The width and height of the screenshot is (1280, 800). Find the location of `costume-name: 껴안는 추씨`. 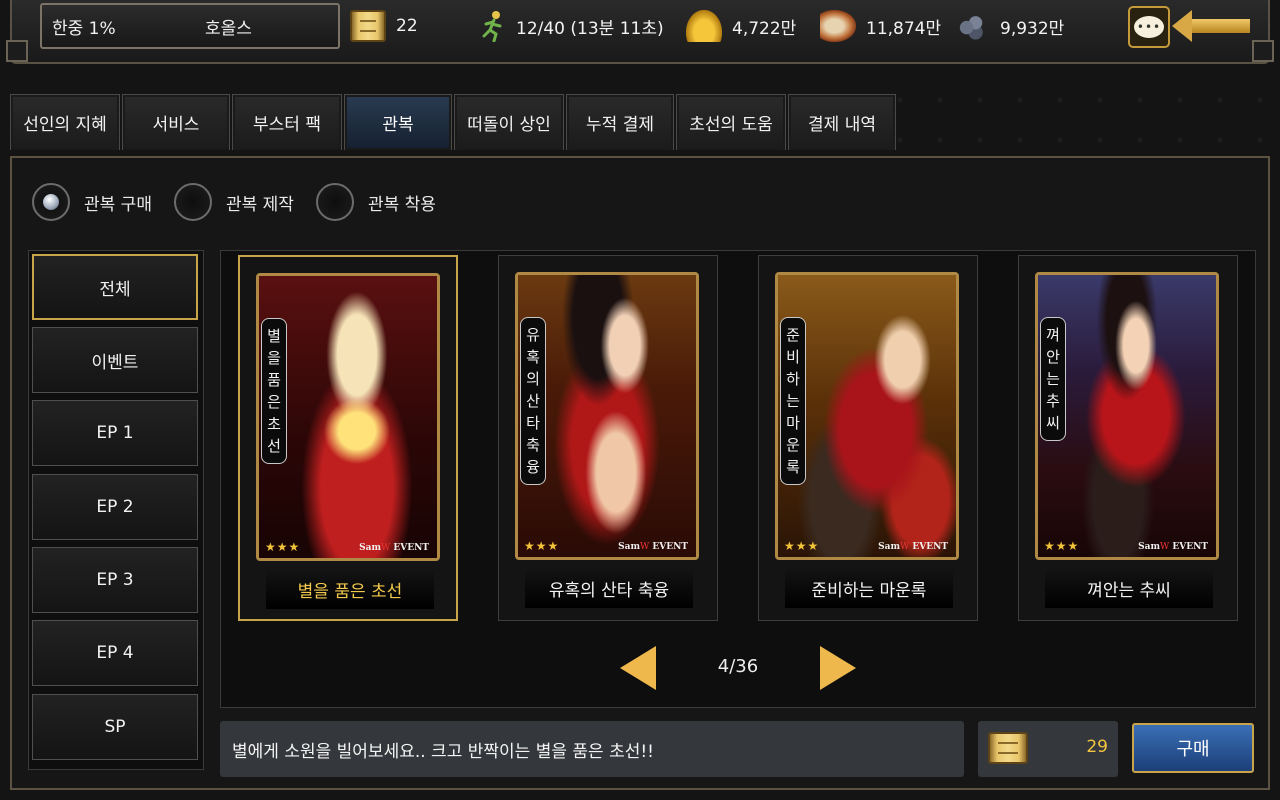

costume-name: 껴안는 추씨 is located at coordinates (1129, 588).